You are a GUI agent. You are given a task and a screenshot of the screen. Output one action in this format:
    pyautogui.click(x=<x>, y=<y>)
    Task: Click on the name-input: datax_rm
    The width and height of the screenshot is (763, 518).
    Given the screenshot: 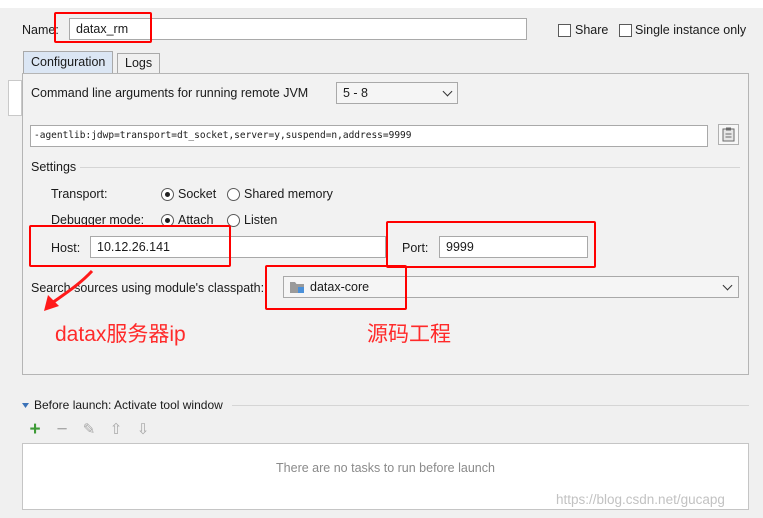 What is the action you would take?
    pyautogui.click(x=298, y=29)
    